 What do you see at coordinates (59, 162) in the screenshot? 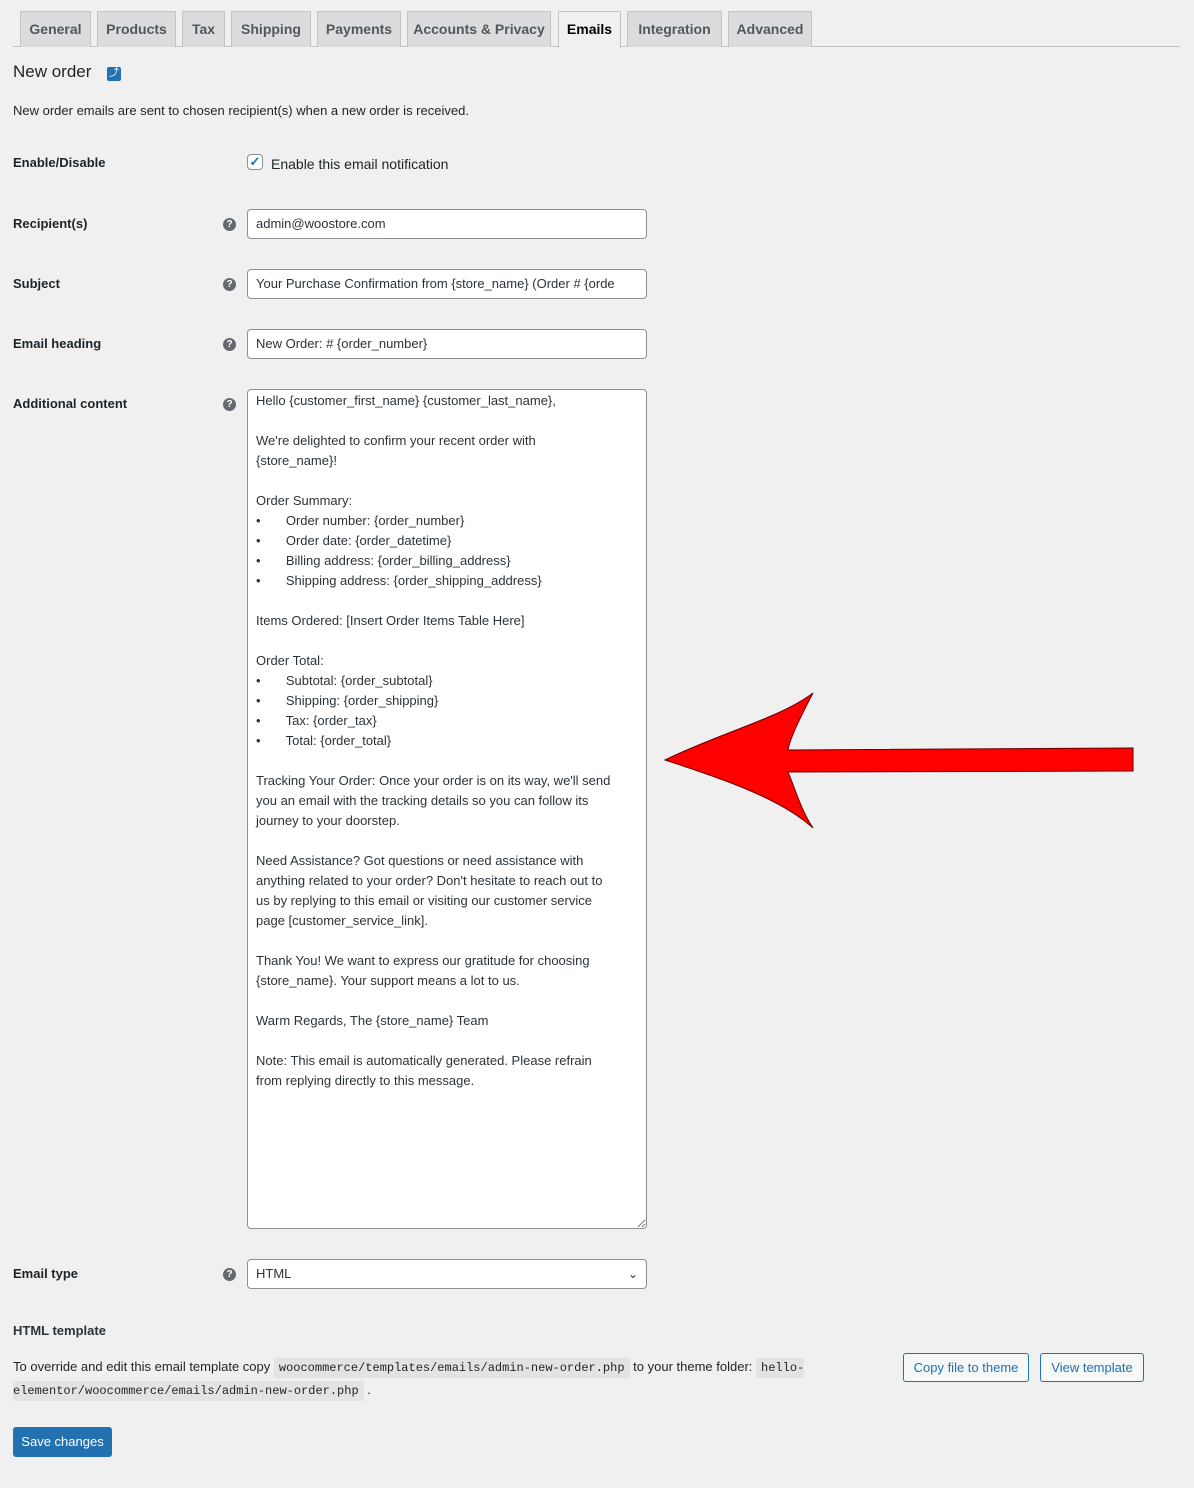
I see `enable-label: Enable/Disable` at bounding box center [59, 162].